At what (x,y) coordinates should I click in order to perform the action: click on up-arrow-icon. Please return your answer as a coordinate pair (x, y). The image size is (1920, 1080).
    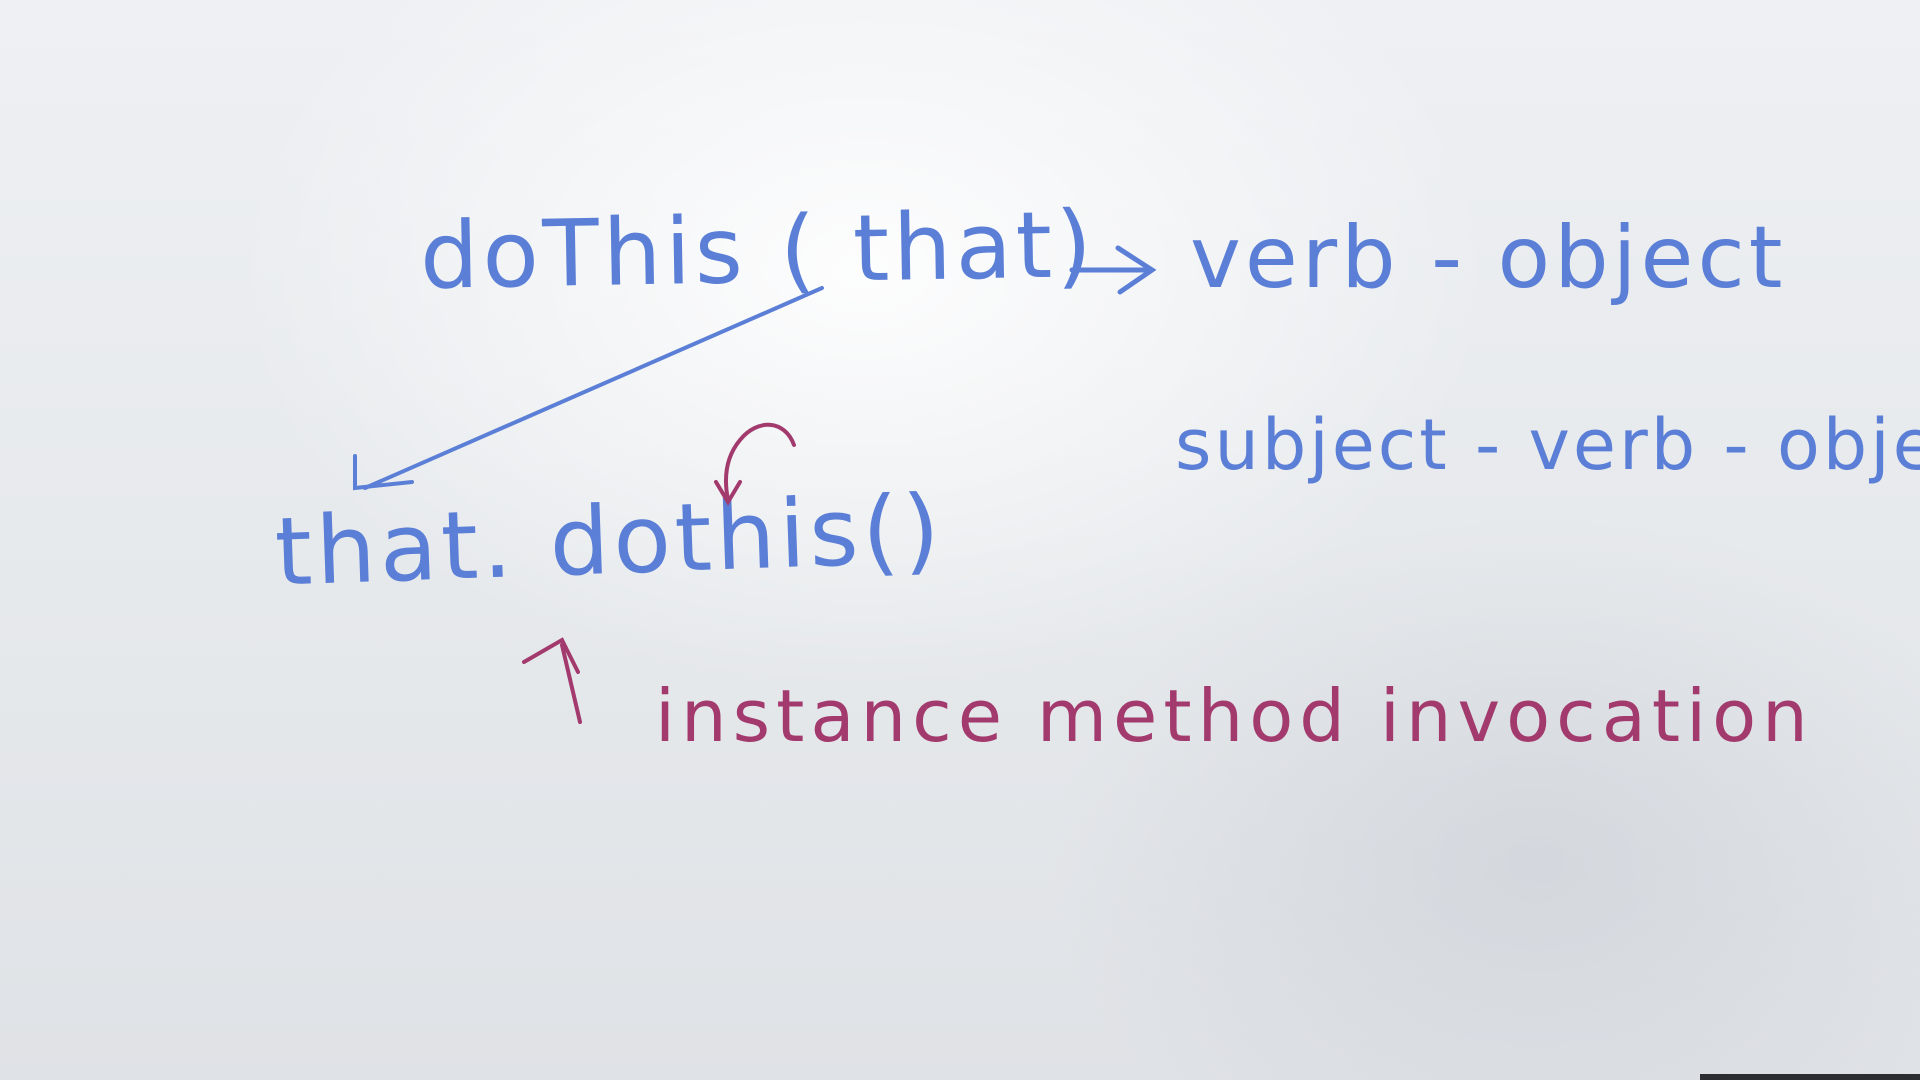
    Looking at the image, I should click on (552, 680).